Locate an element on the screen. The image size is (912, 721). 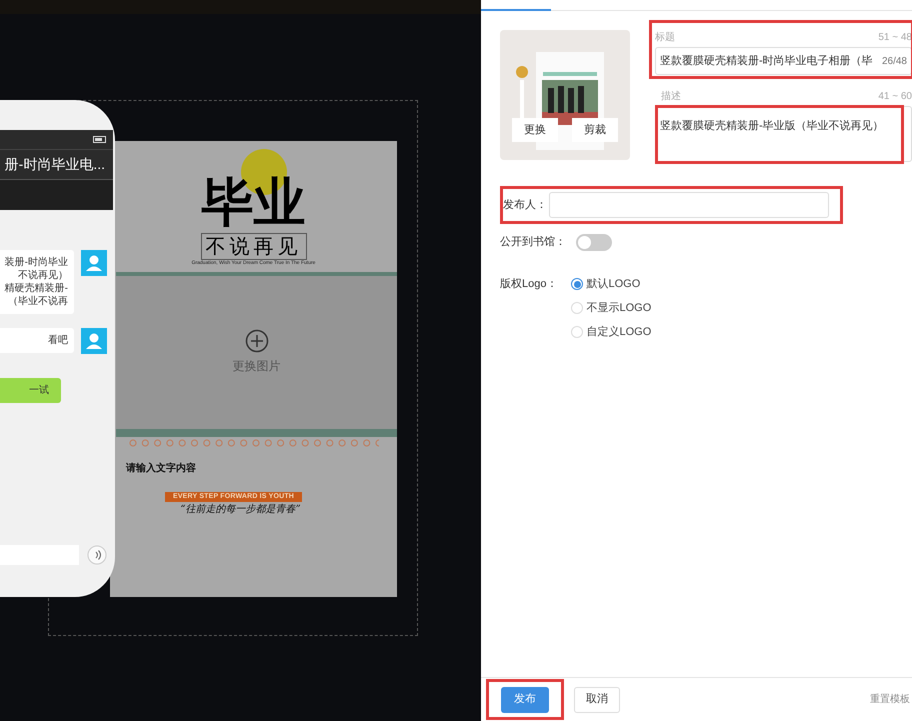
logo-radio: 不显示LOGO is located at coordinates (611, 308).